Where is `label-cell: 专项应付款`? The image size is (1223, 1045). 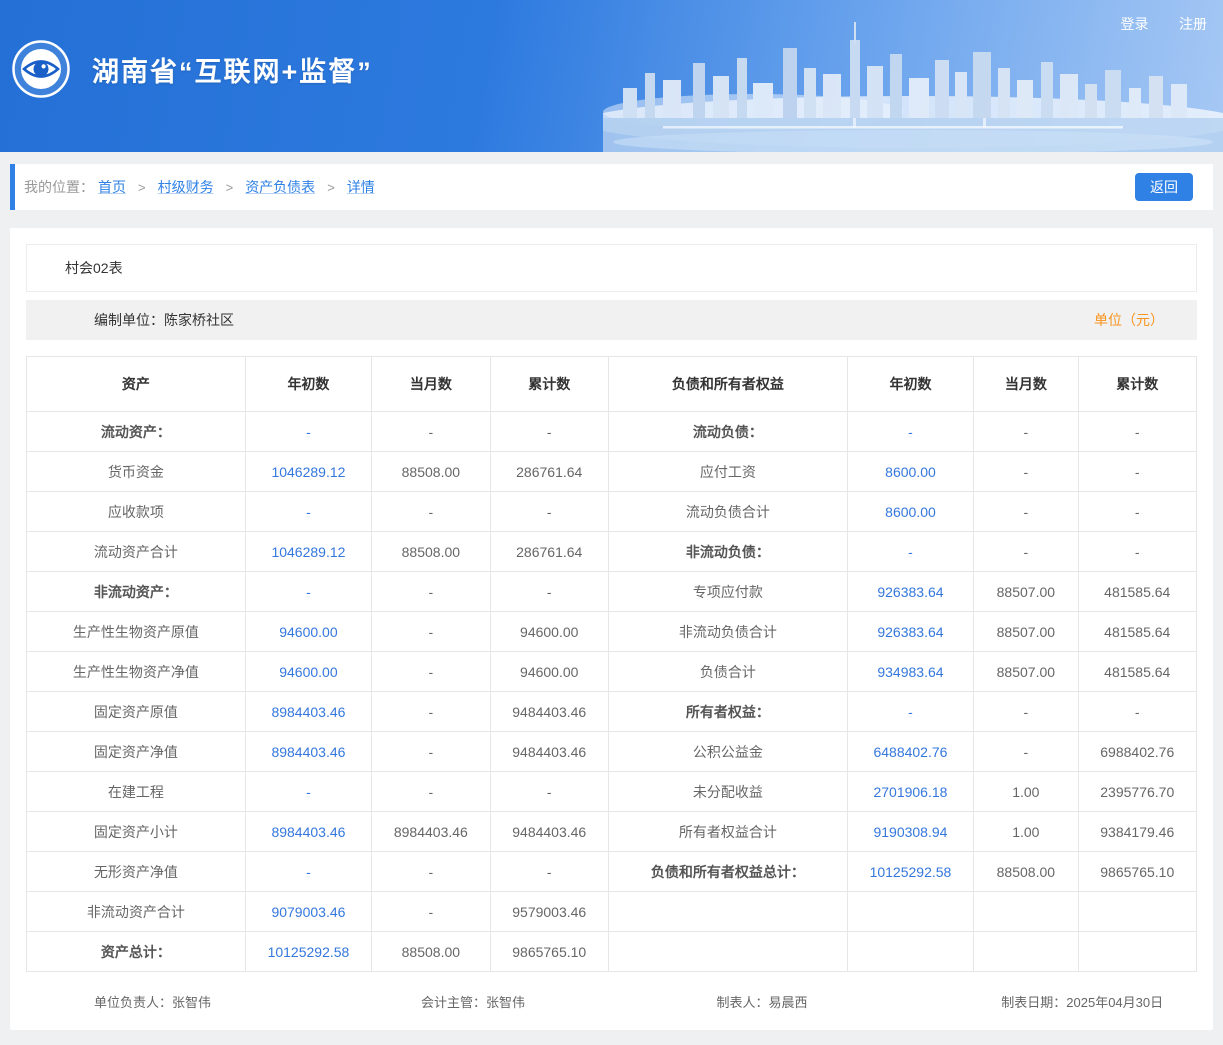
label-cell: 专项应付款 is located at coordinates (727, 591).